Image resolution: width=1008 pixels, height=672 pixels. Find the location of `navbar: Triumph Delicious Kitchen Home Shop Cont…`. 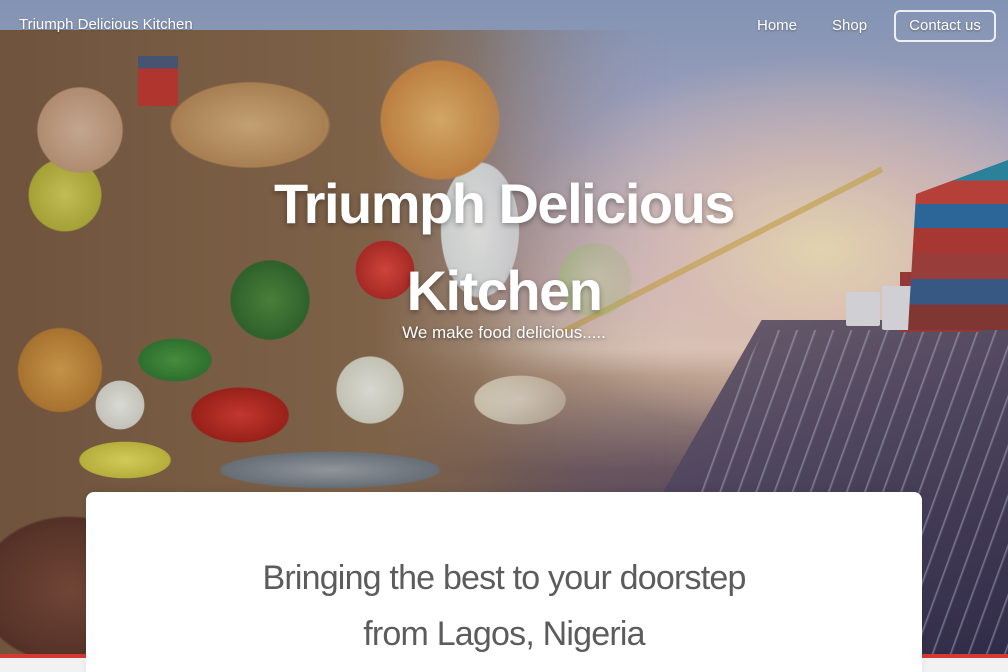

navbar: Triumph Delicious Kitchen Home Shop Cont… is located at coordinates (504, 27).